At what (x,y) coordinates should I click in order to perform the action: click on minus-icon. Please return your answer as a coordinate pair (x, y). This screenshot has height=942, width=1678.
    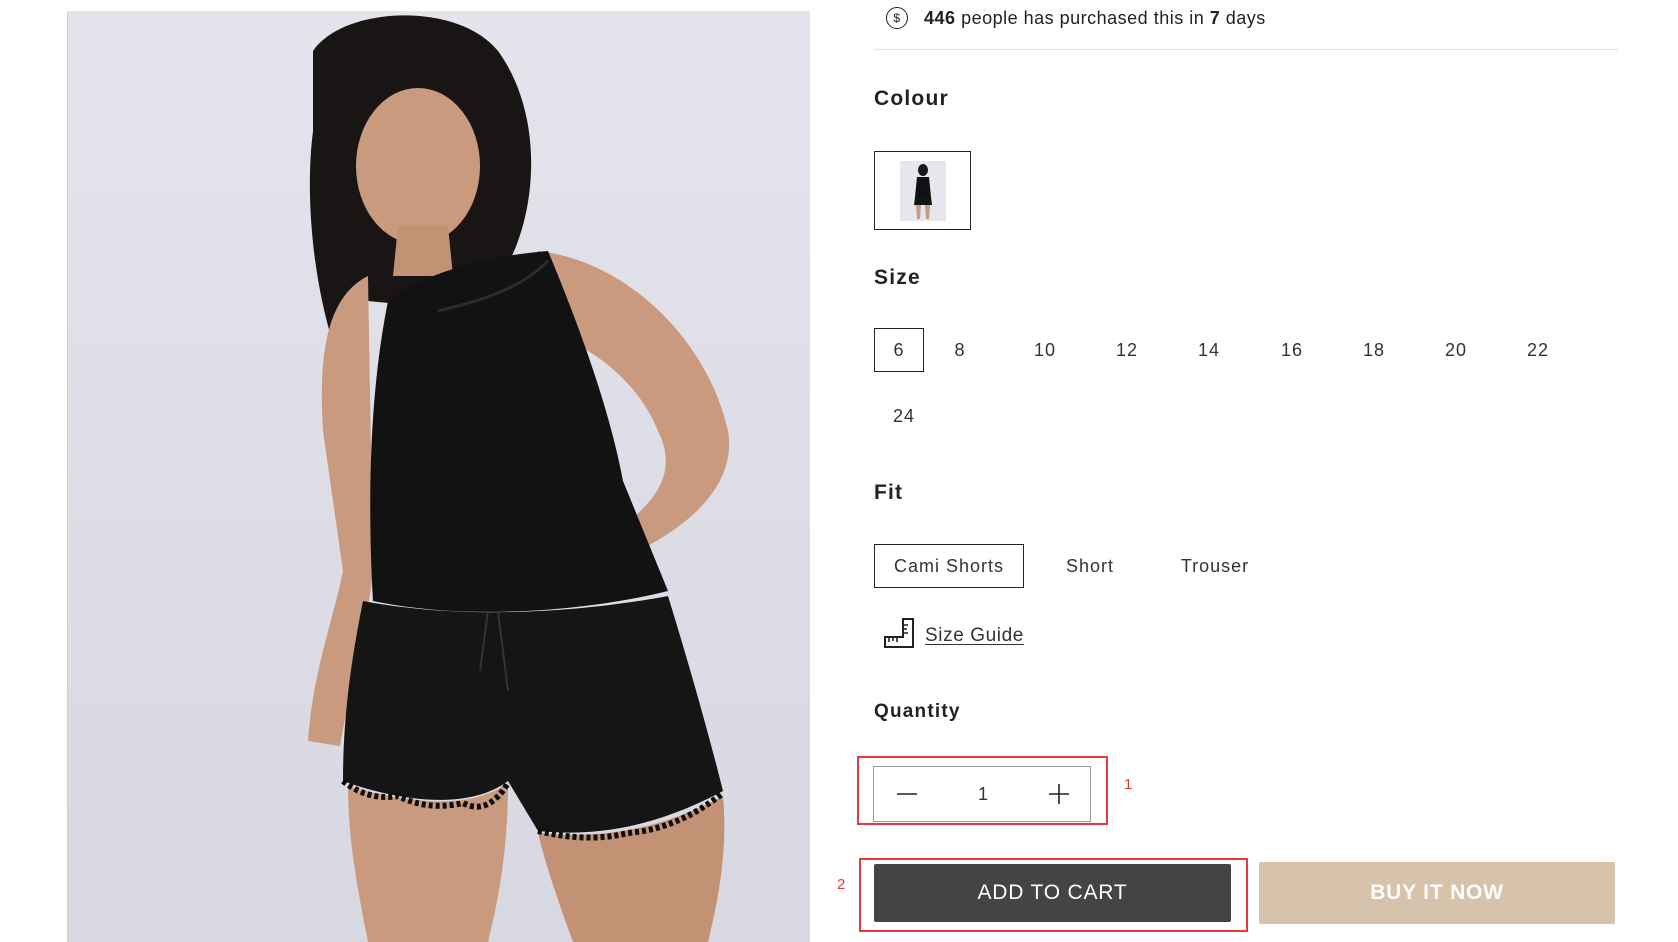
    Looking at the image, I should click on (907, 794).